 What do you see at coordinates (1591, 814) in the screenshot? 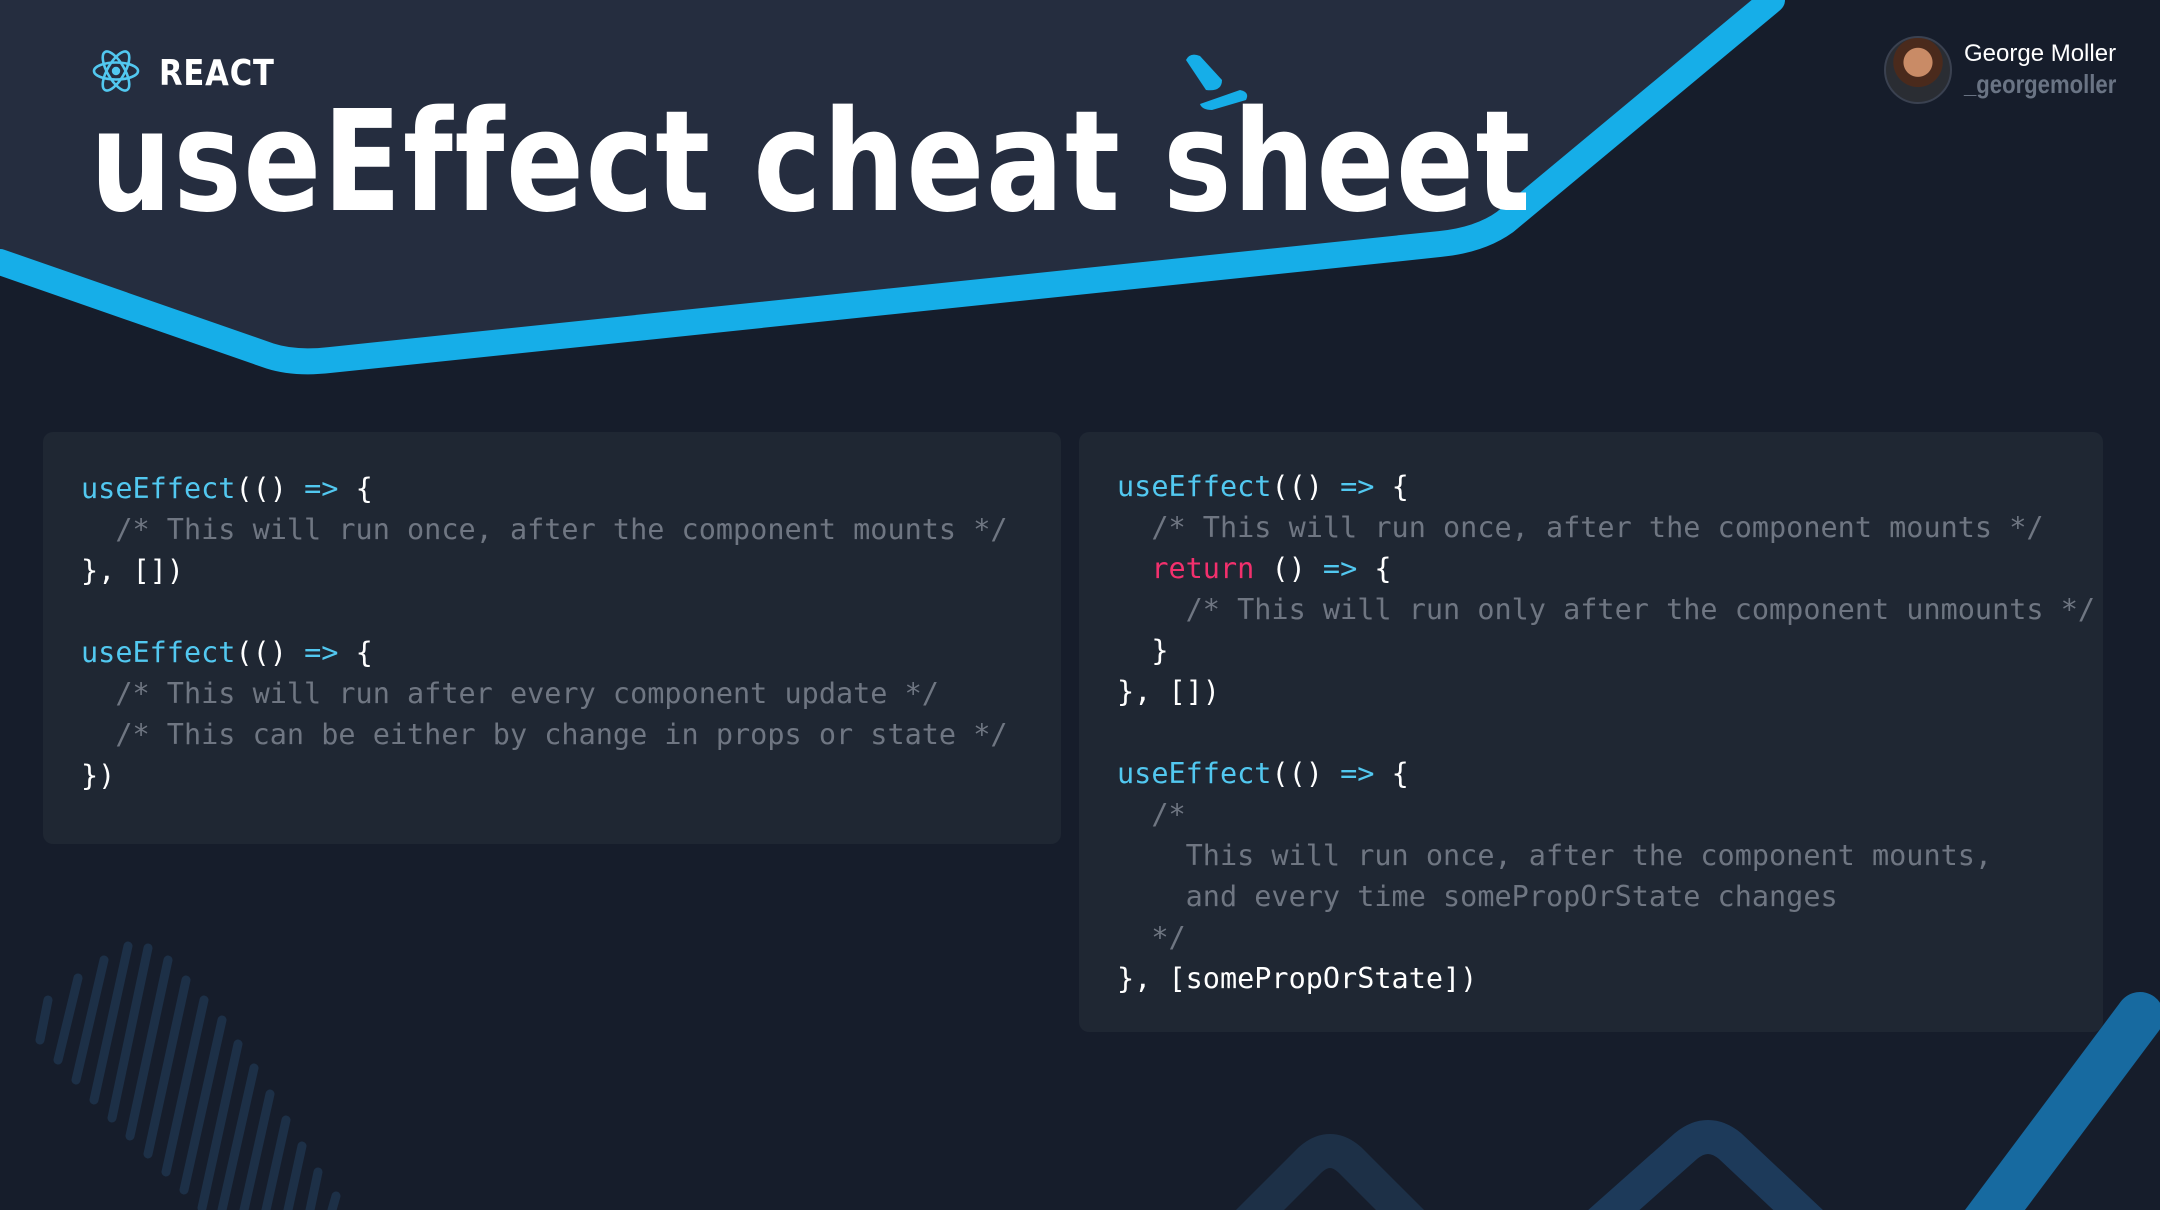
I see `code-line: /*` at bounding box center [1591, 814].